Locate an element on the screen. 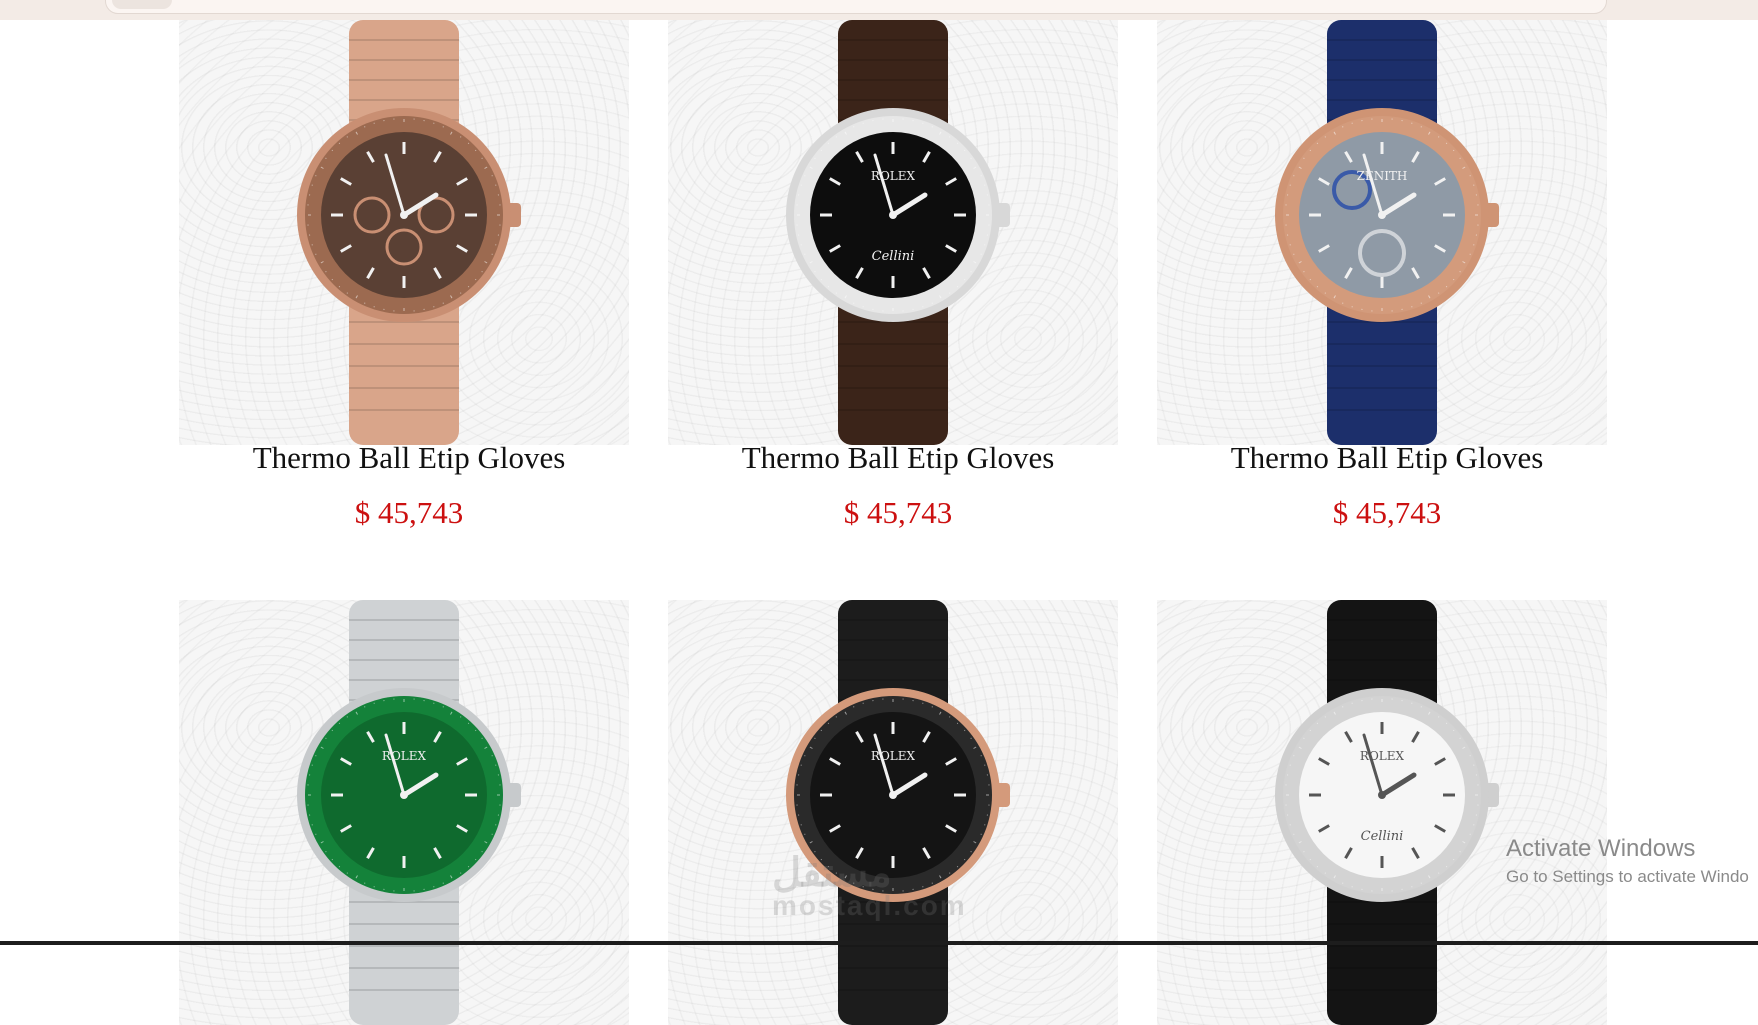 The height and width of the screenshot is (1025, 1758). diamond-bezel-black-dial-watch: ROLEX Cellini is located at coordinates (893, 232).